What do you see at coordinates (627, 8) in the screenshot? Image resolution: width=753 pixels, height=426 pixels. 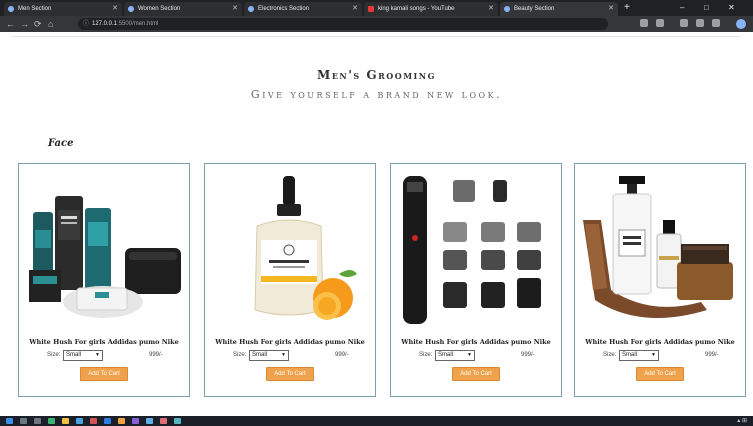 I see `new-tab-button: +` at bounding box center [627, 8].